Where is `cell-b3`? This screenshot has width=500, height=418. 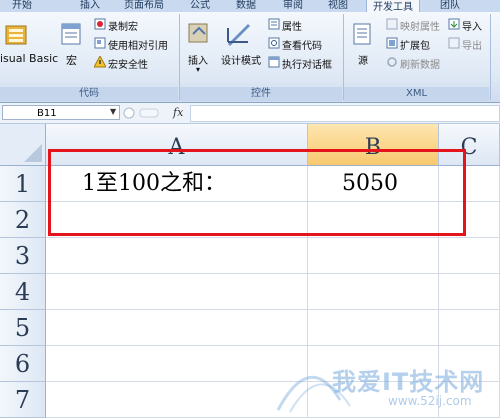 cell-b3 is located at coordinates (373, 256).